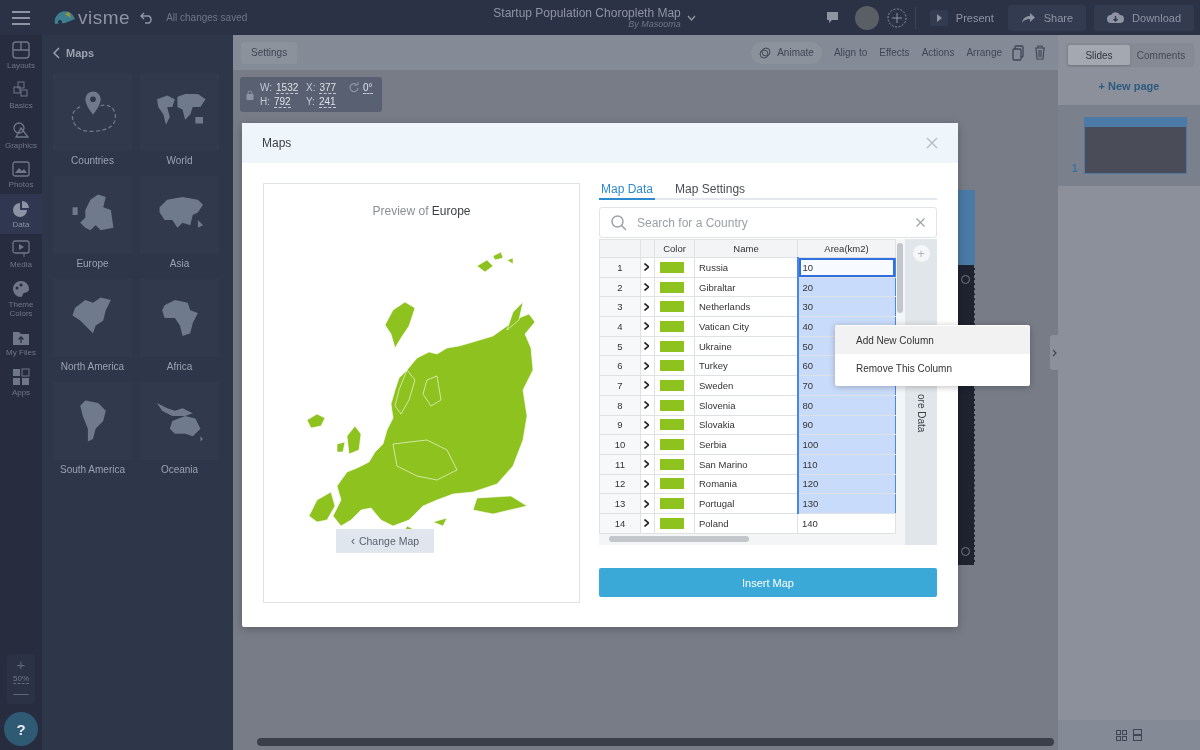 The image size is (1200, 750). I want to click on row-number: 2, so click(620, 287).